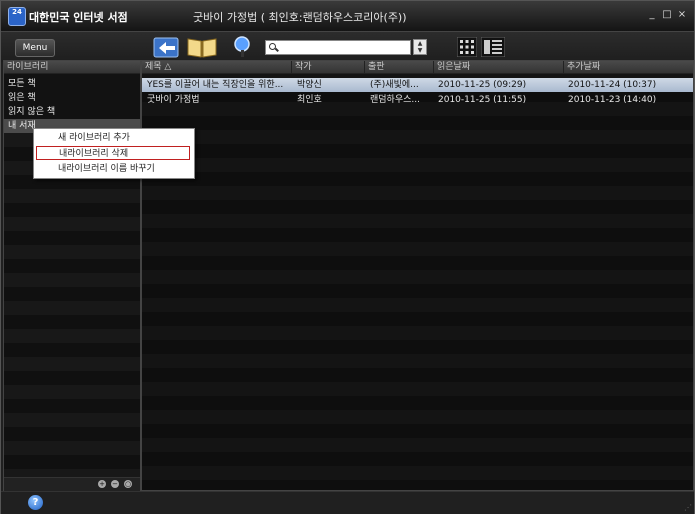 The height and width of the screenshot is (514, 695). What do you see at coordinates (102, 484) in the screenshot?
I see `add-library-icon: +` at bounding box center [102, 484].